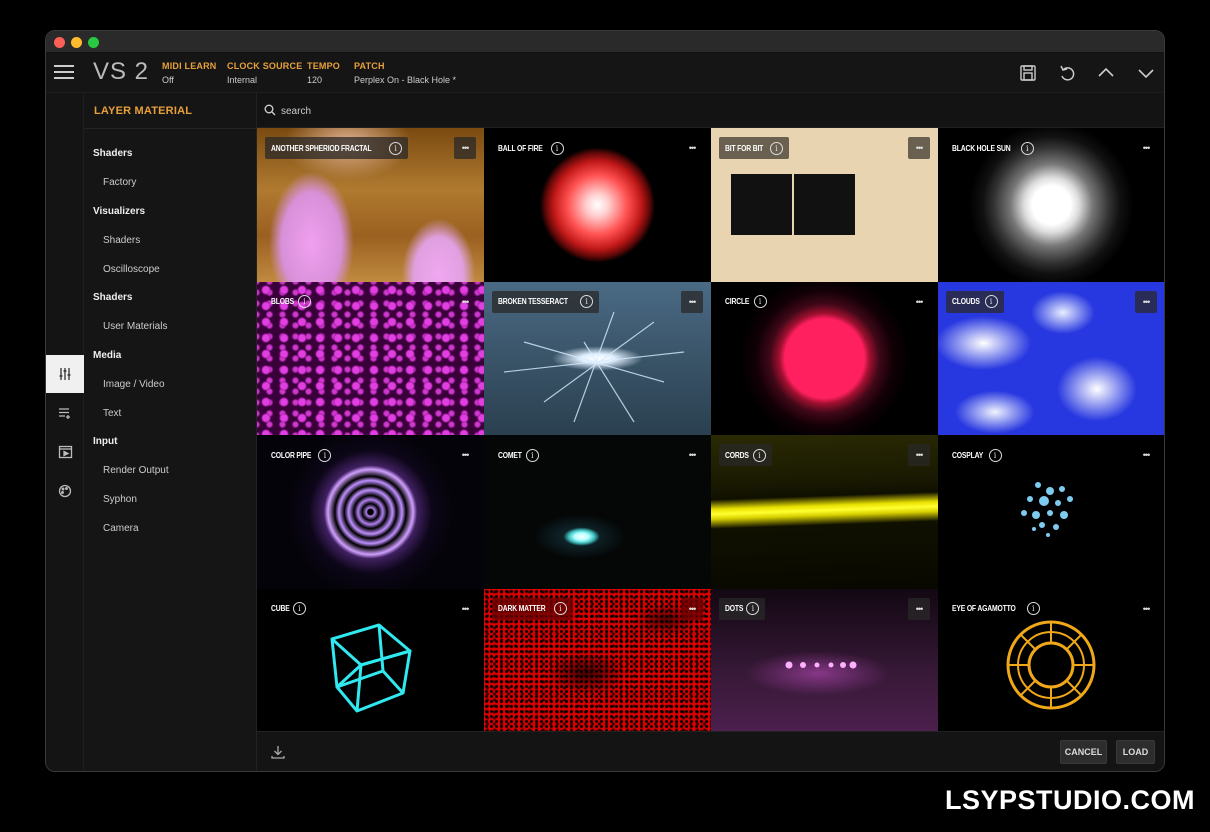  What do you see at coordinates (65, 491) in the screenshot?
I see `palette-icon` at bounding box center [65, 491].